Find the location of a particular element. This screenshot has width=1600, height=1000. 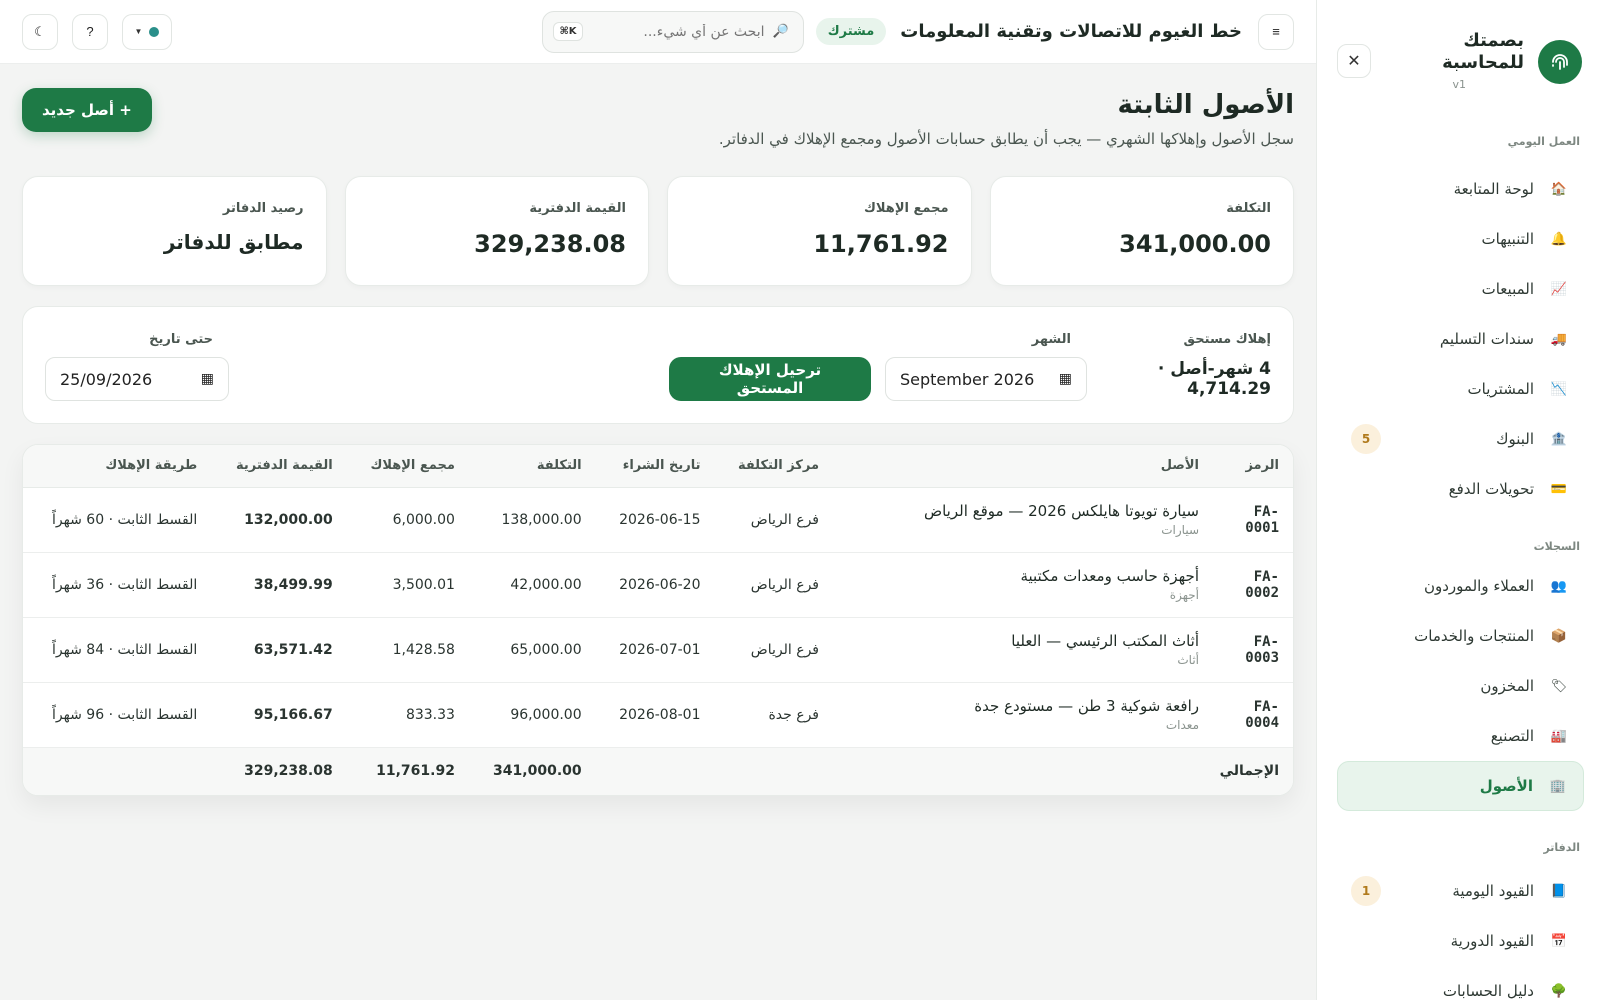

sidebar-item-label: العملاء والموردون is located at coordinates (1478, 586).